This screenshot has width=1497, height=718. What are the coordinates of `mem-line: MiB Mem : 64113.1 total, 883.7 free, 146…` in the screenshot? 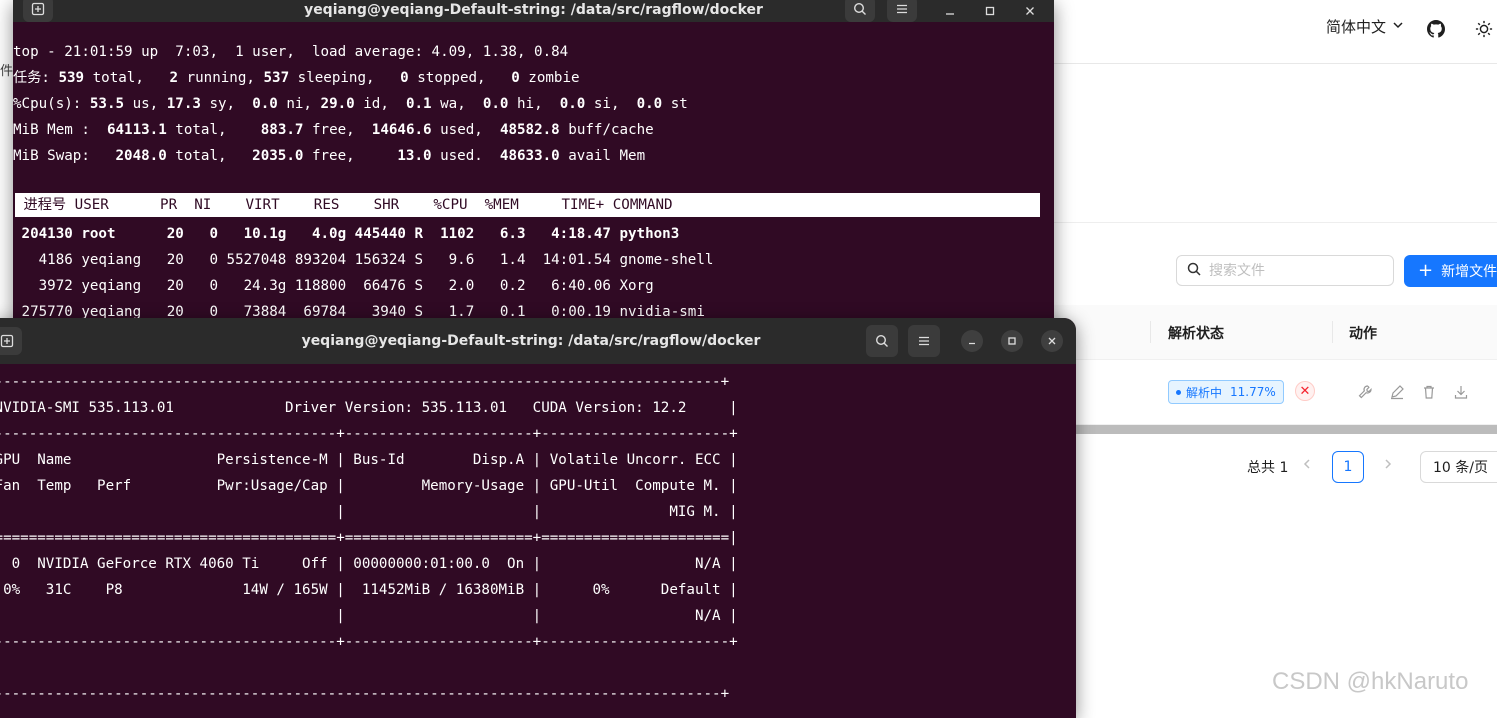 It's located at (333, 130).